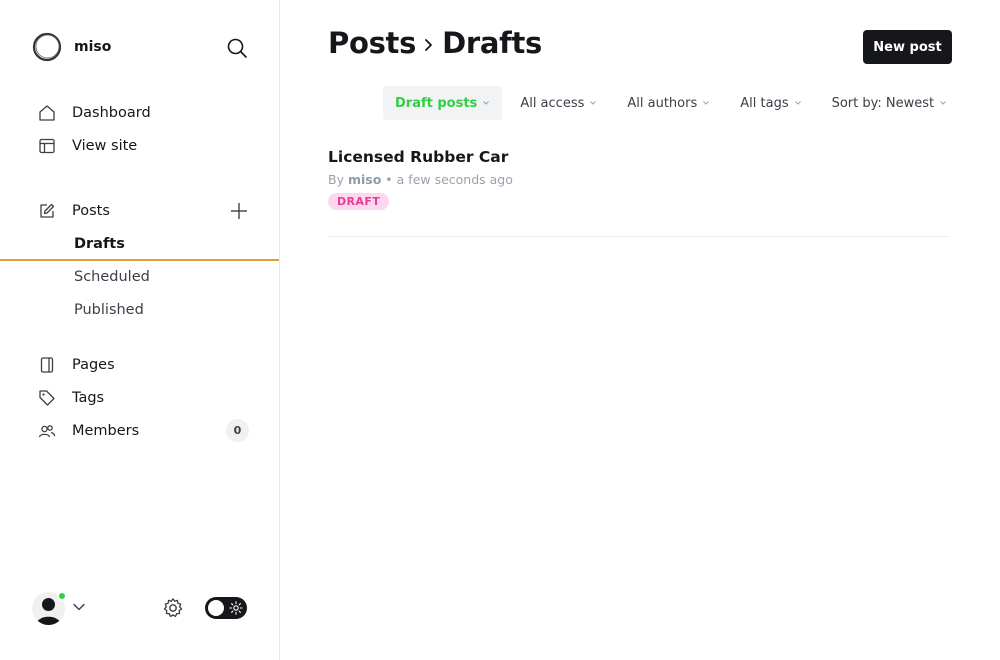 The image size is (1000, 660). I want to click on sidebar-item-tags: Tags, so click(70, 398).